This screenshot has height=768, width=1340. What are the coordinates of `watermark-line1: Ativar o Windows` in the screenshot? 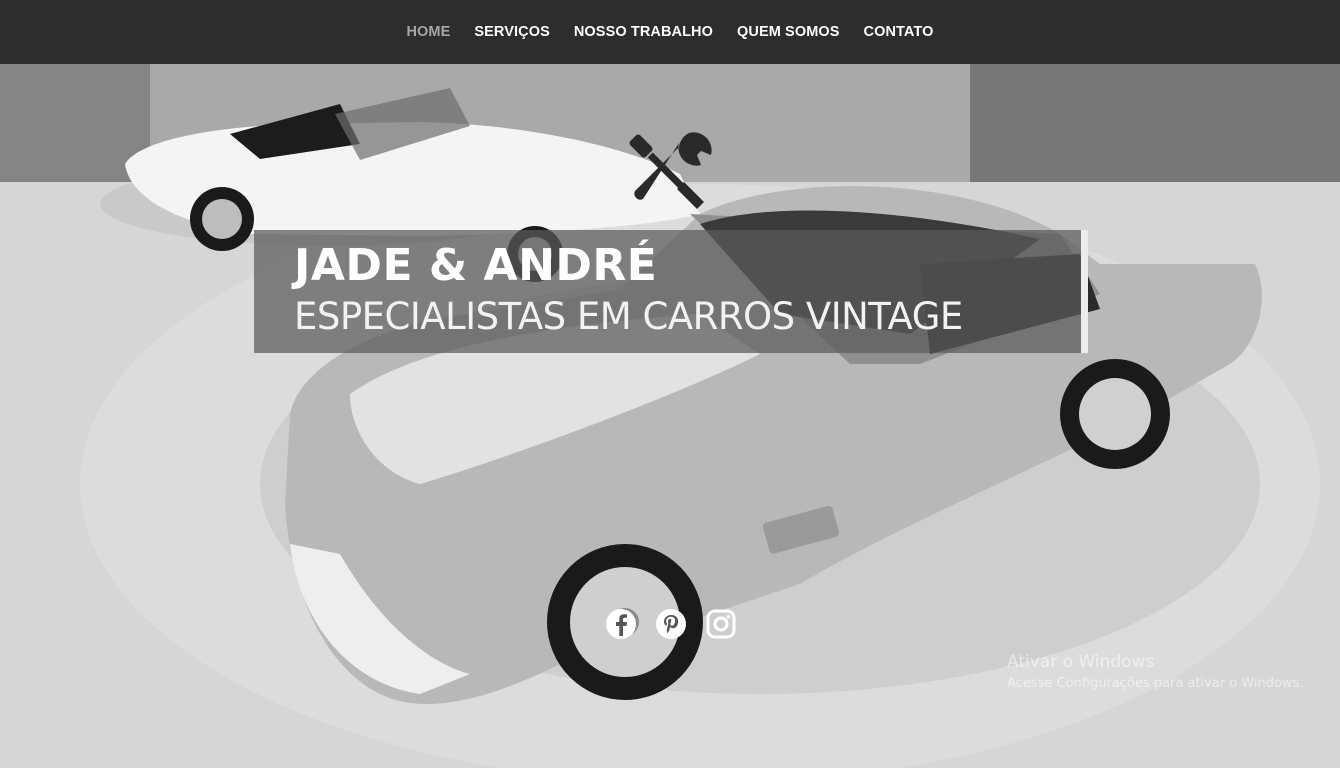 It's located at (1081, 662).